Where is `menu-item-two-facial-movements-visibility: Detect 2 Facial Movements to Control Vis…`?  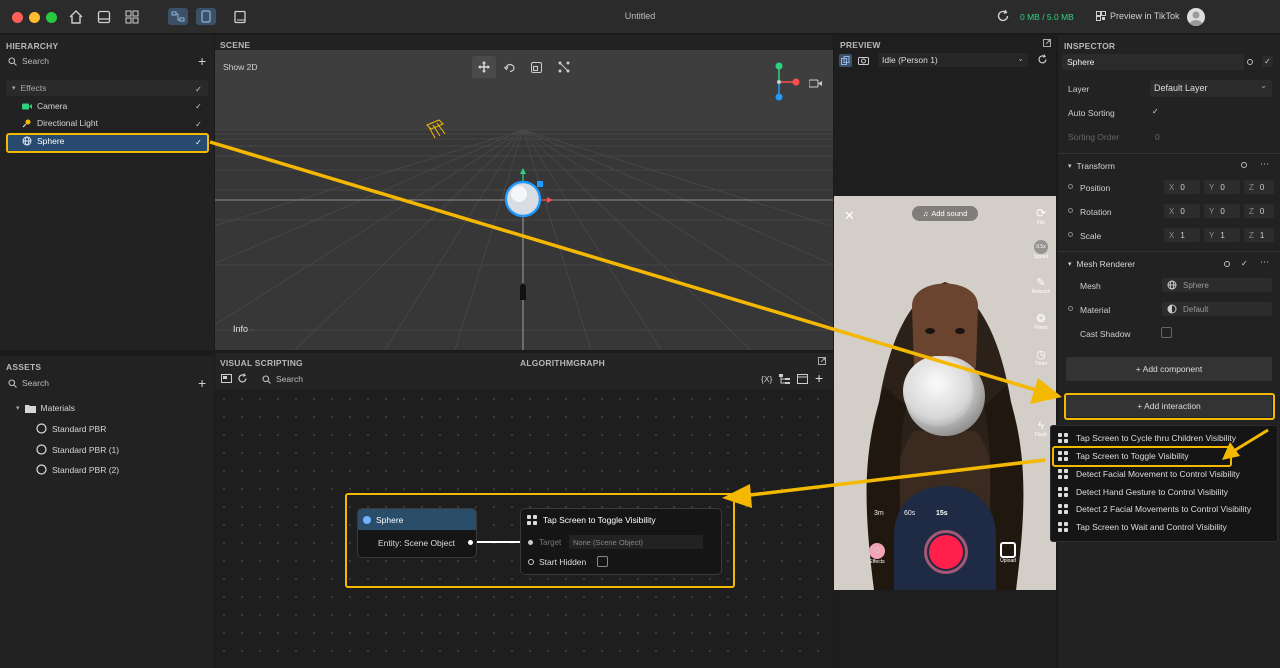
menu-item-two-facial-movements-visibility: Detect 2 Facial Movements to Control Vis… is located at coordinates (1154, 509).